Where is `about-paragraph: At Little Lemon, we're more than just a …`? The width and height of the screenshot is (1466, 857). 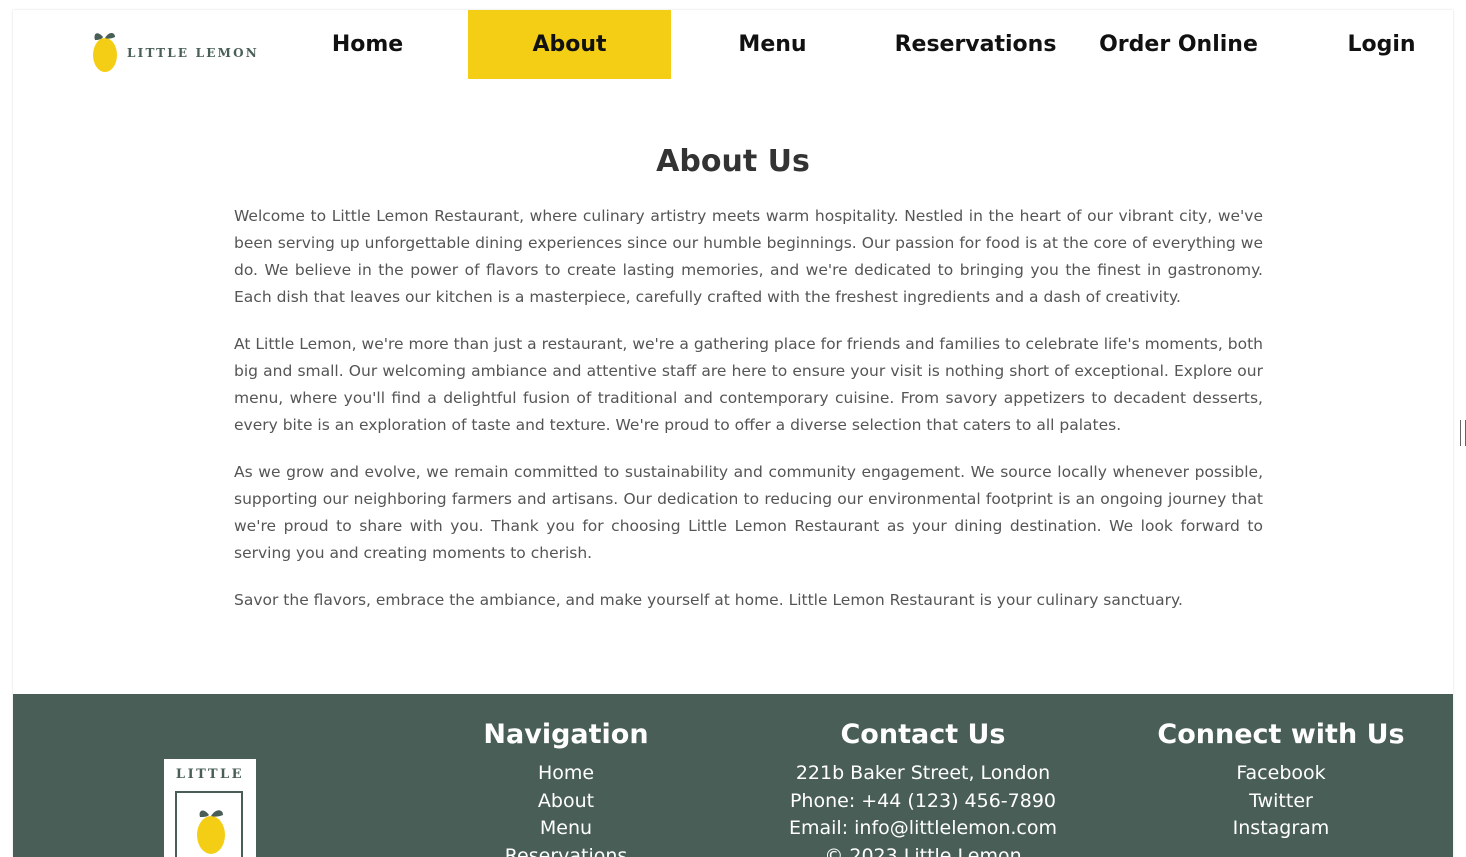
about-paragraph: At Little Lemon, we're more than just a … is located at coordinates (748, 384).